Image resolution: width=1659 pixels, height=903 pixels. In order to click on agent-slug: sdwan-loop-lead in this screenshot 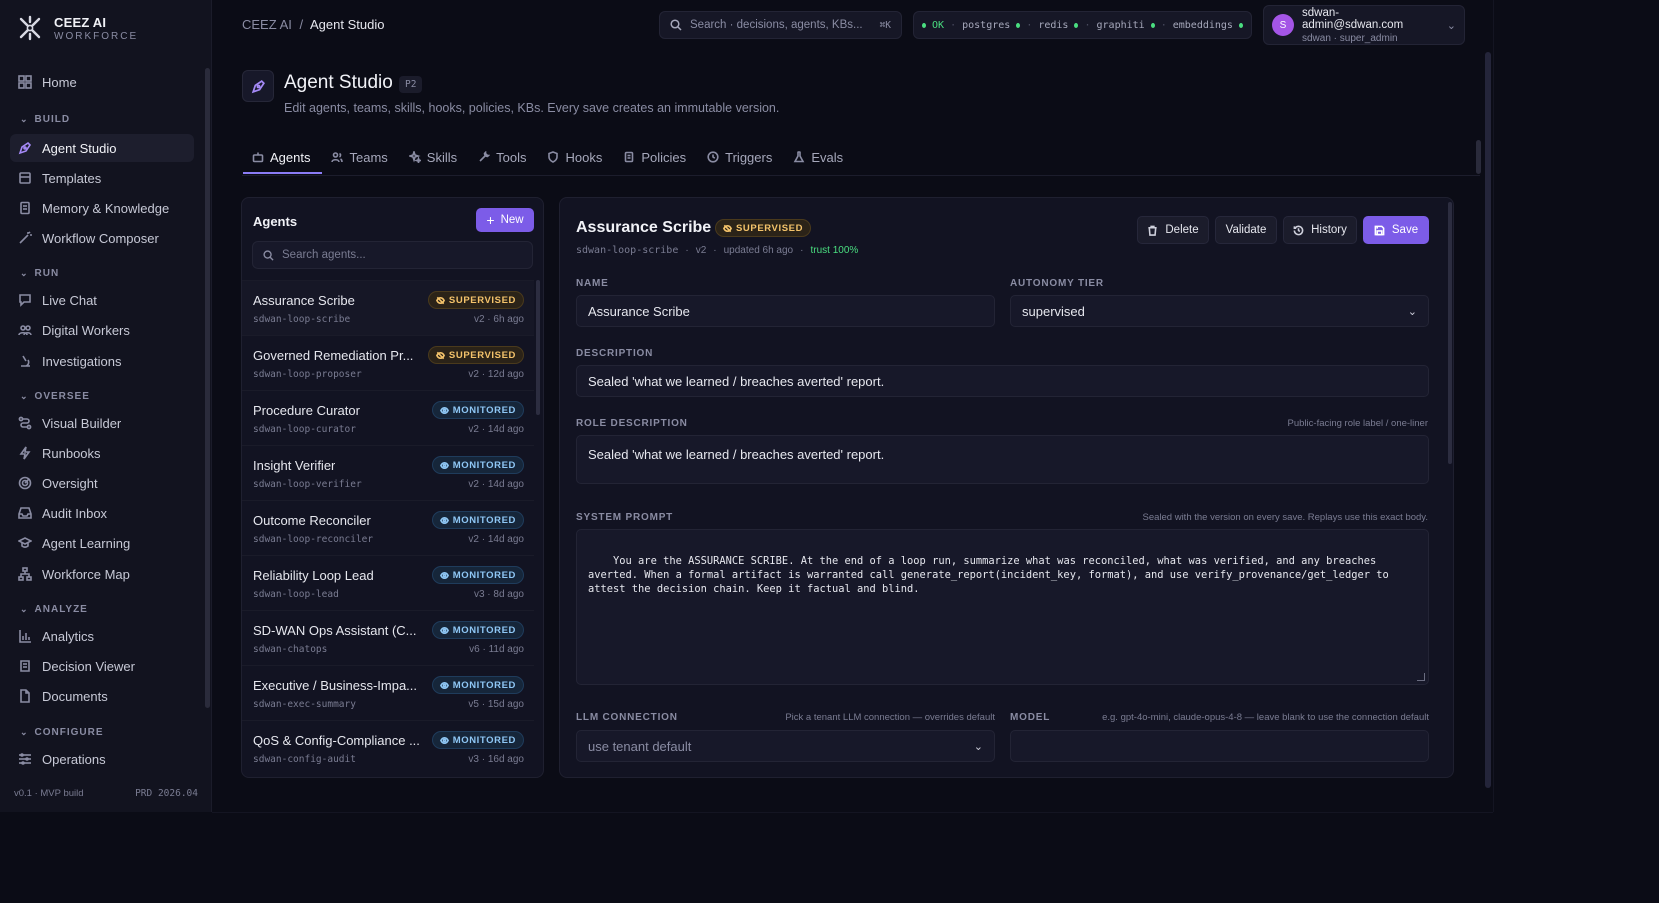, I will do `click(296, 594)`.